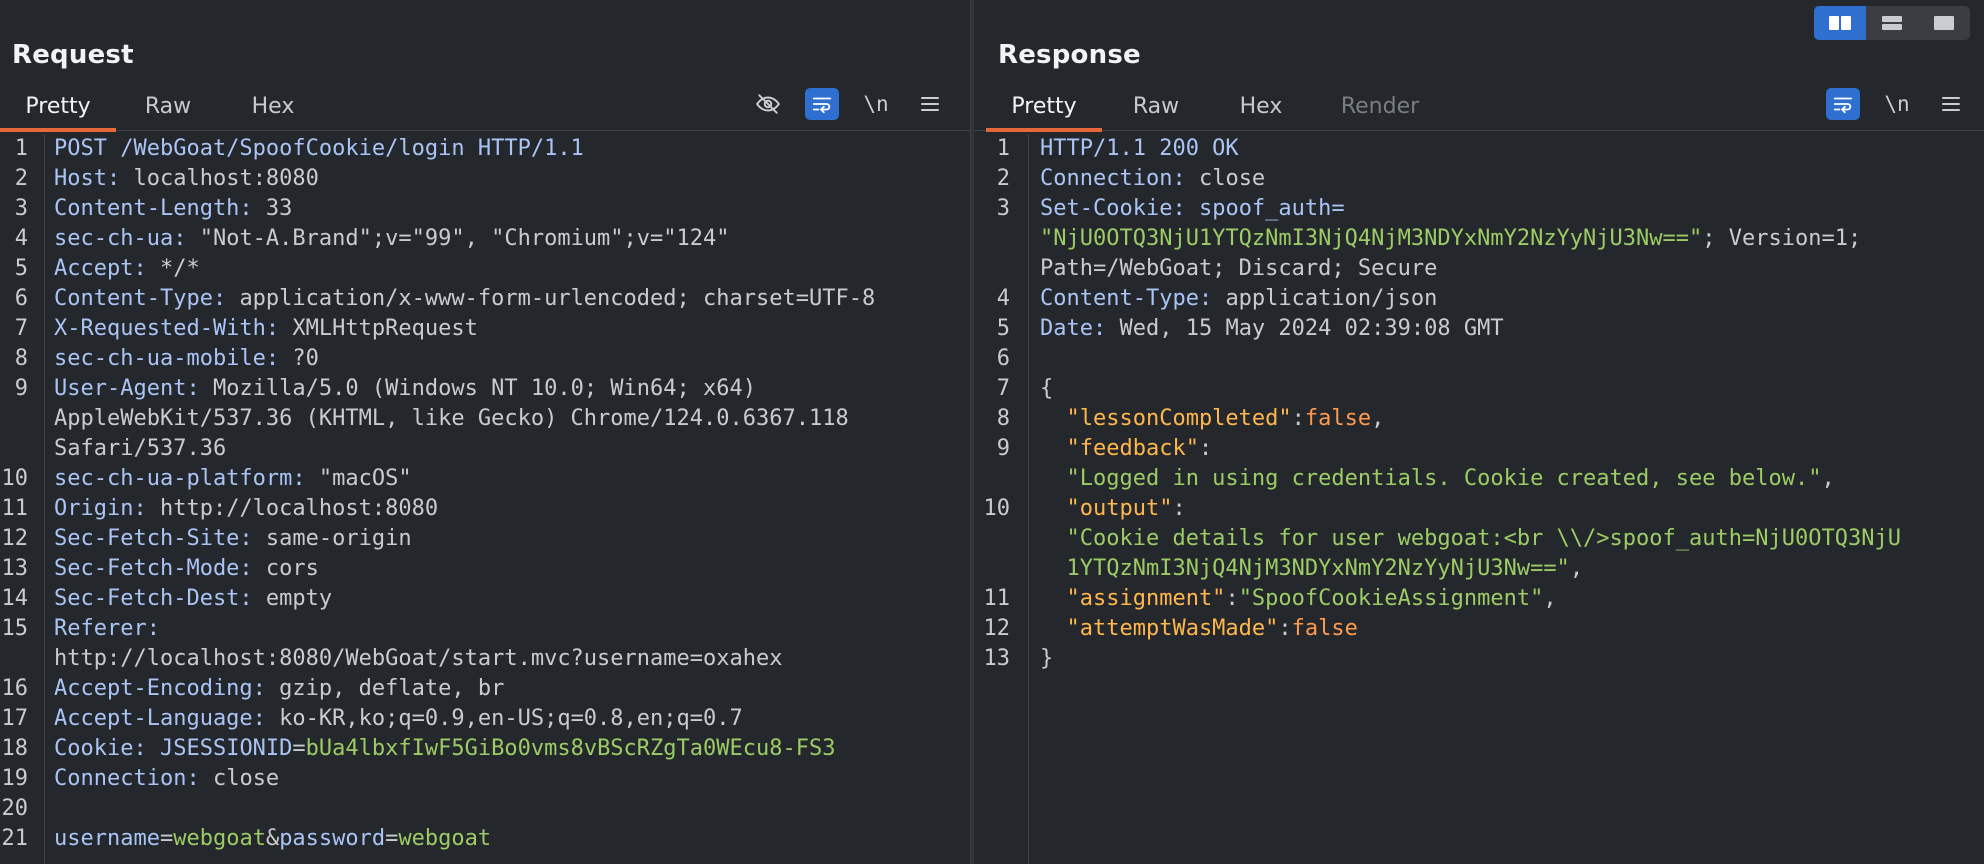  What do you see at coordinates (107, 748) in the screenshot?
I see `code-token: Cookie:` at bounding box center [107, 748].